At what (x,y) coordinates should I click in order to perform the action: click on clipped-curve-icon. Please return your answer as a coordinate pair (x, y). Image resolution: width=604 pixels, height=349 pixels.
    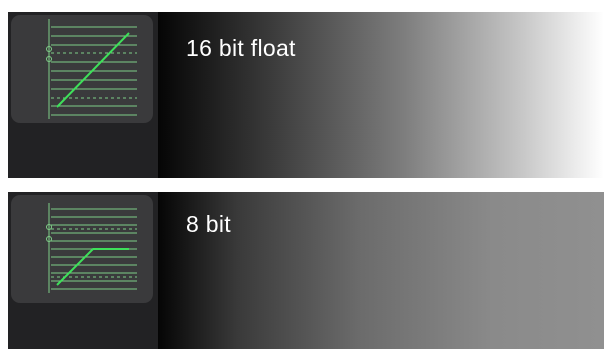
    Looking at the image, I should click on (91, 248).